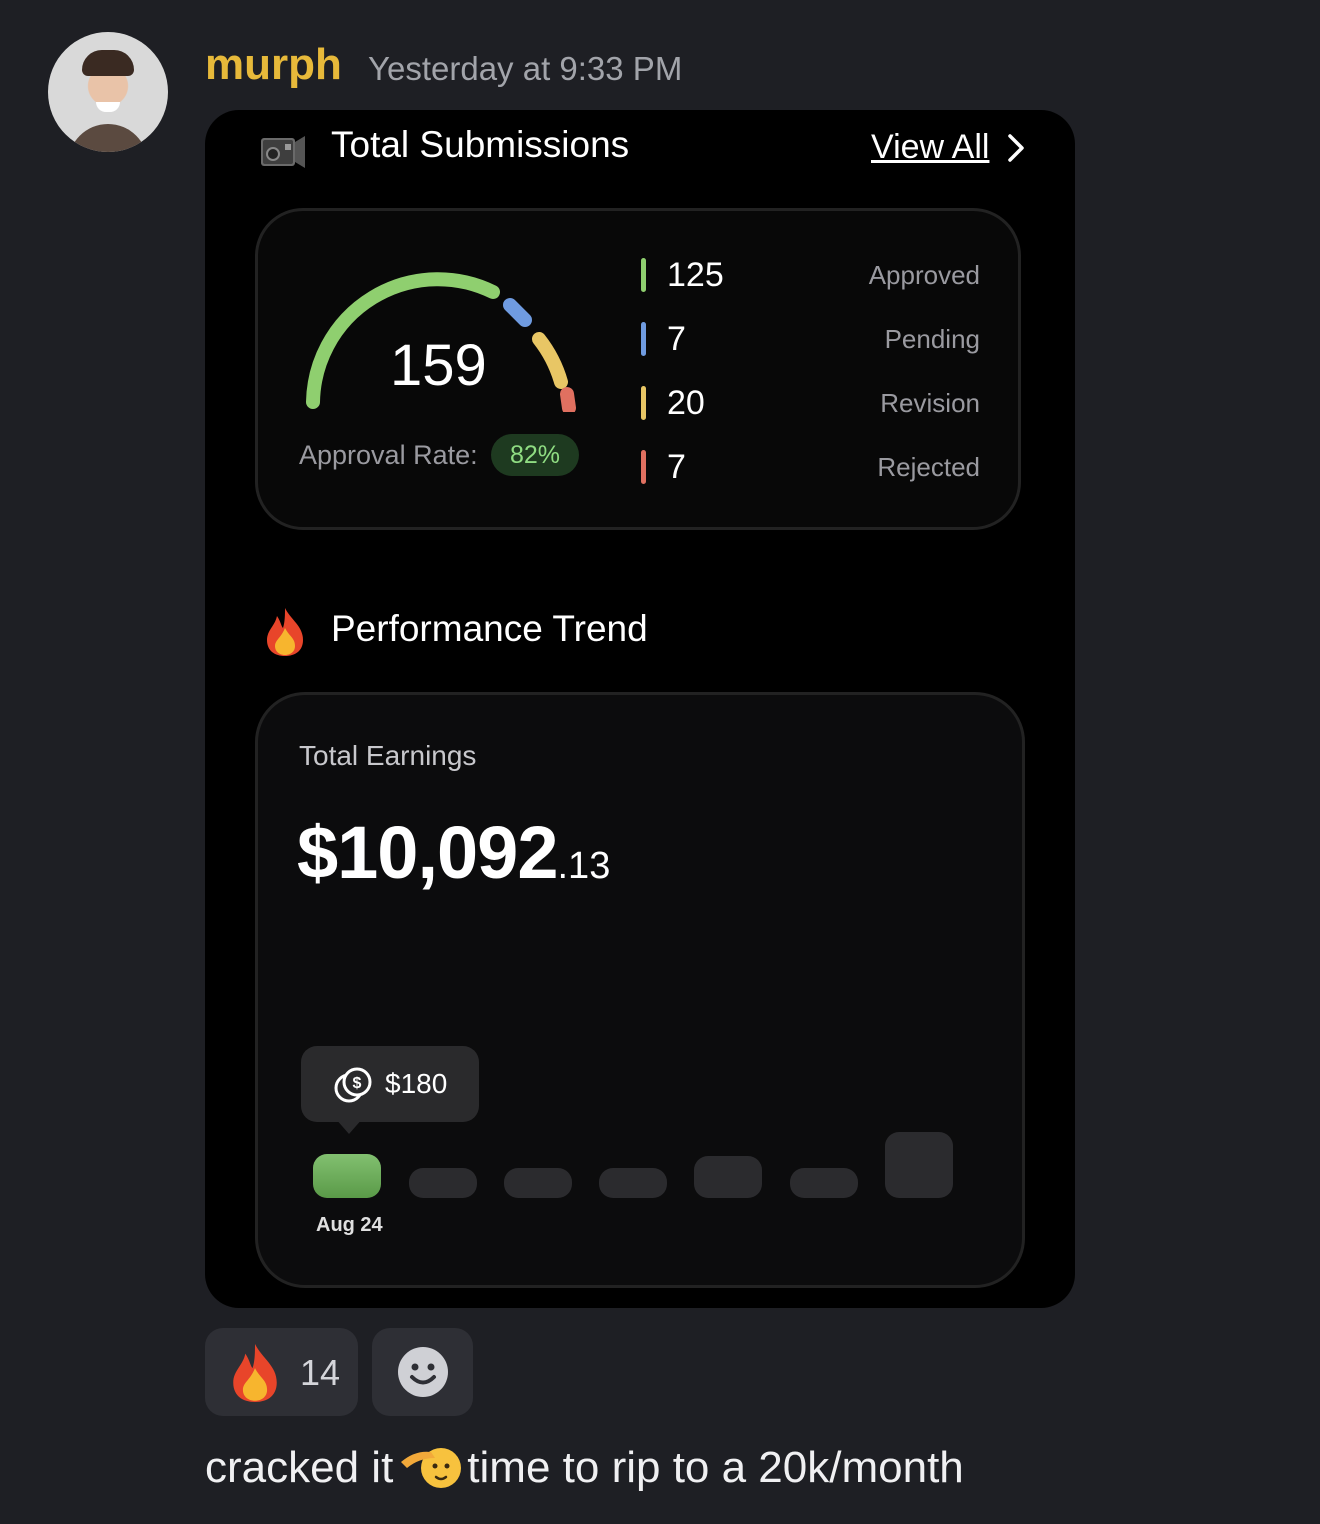  Describe the element at coordinates (108, 92) in the screenshot. I see `avatar` at that location.